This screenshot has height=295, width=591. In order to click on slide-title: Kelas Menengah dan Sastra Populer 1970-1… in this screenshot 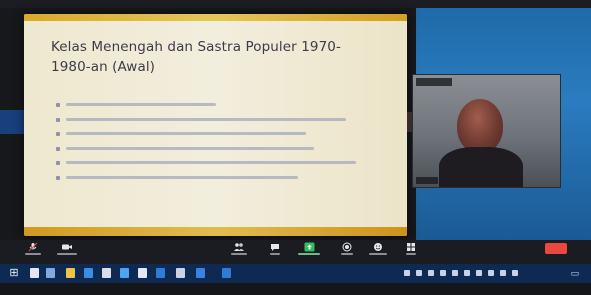, I will do `click(196, 57)`.